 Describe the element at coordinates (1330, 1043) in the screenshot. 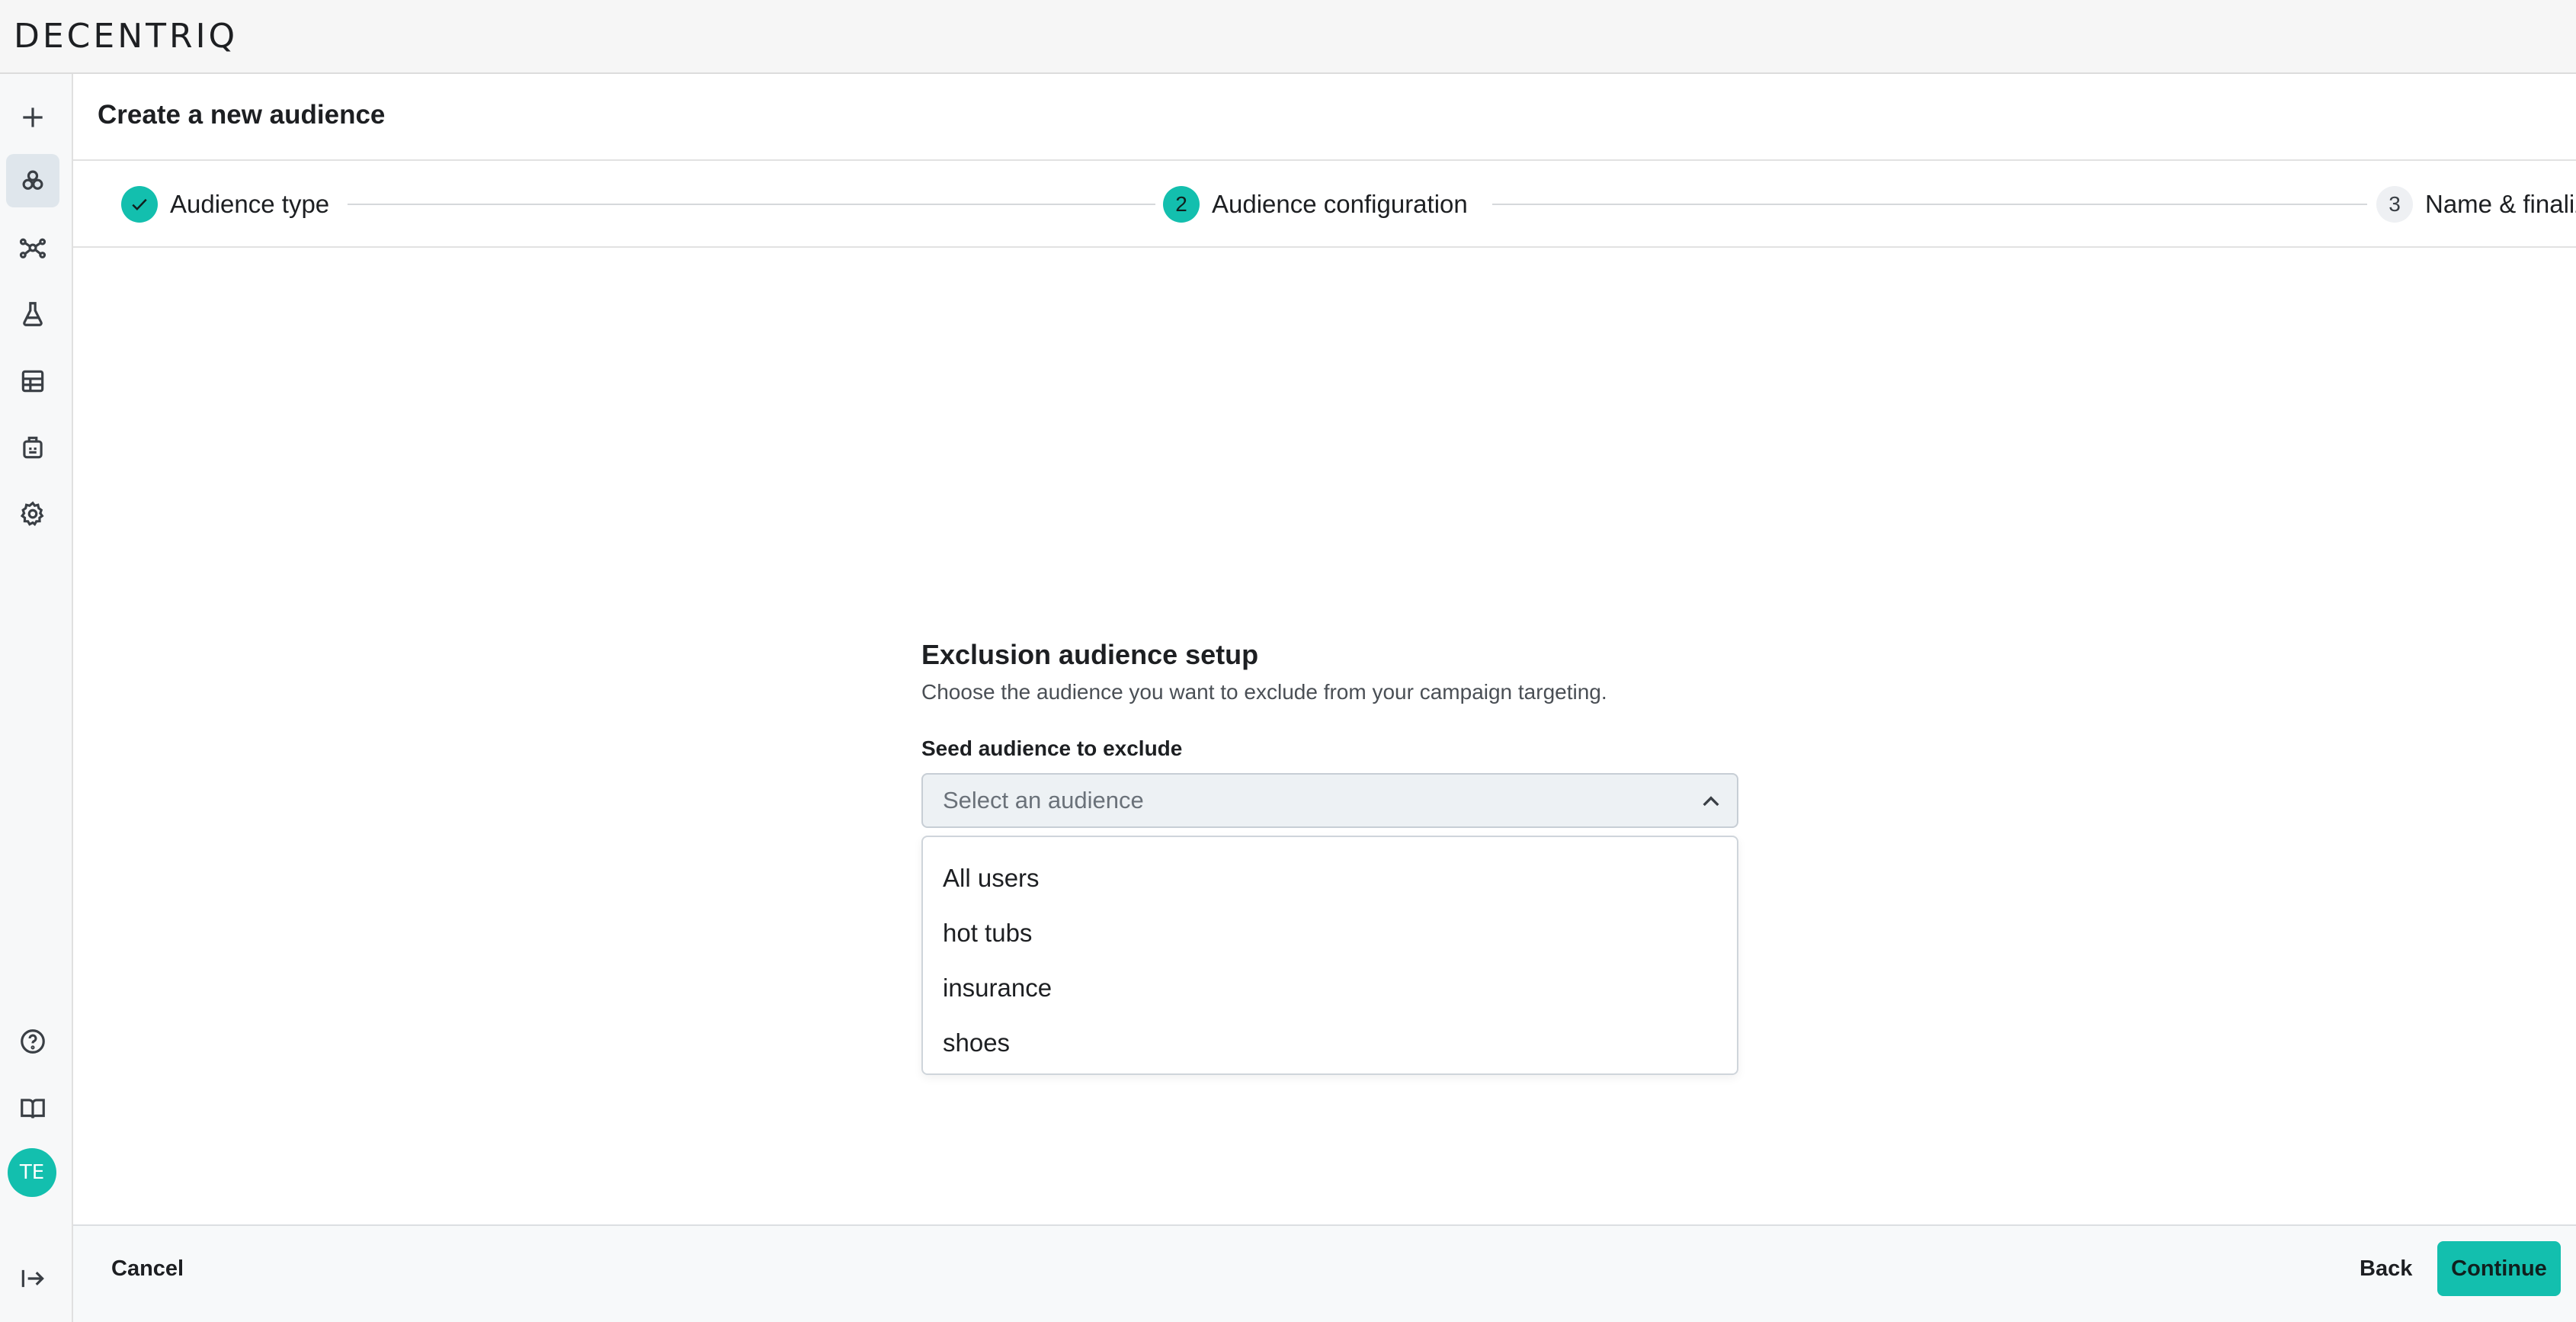

I see `dropdown-option: shoes` at that location.